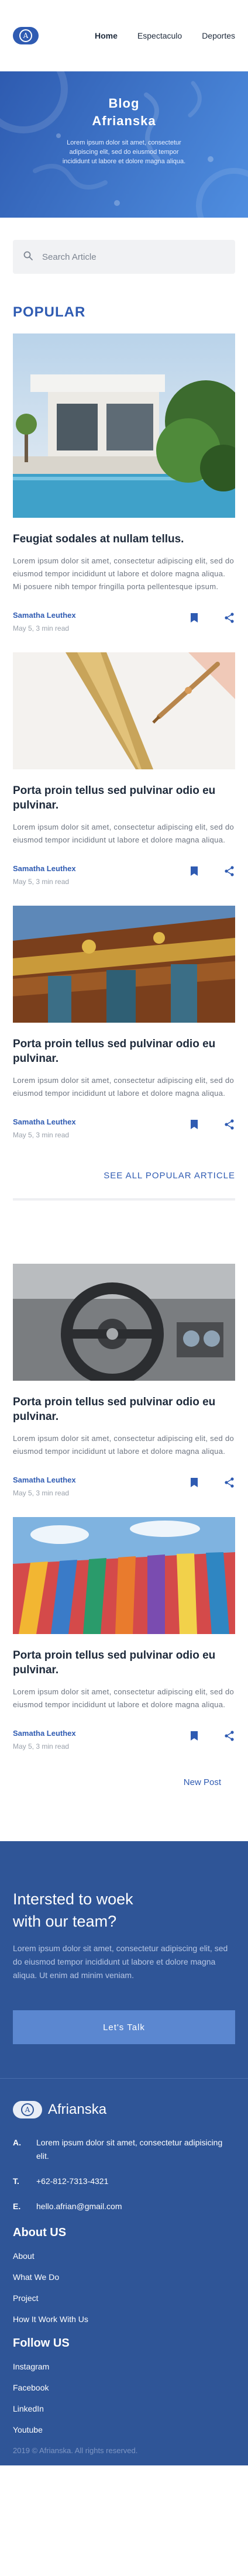  I want to click on footer-link-project: Project, so click(124, 2298).